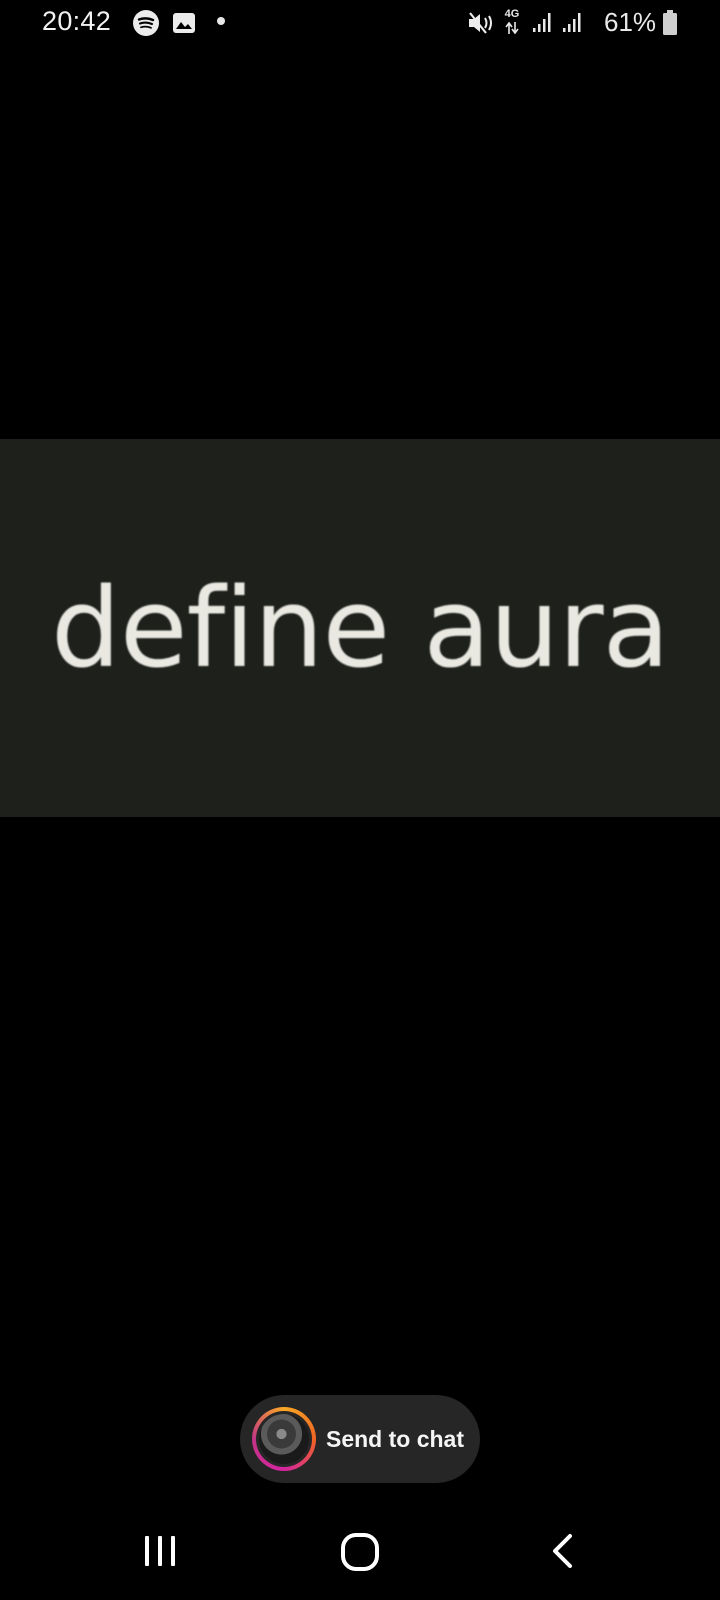  I want to click on avatar-image, so click(284, 1439).